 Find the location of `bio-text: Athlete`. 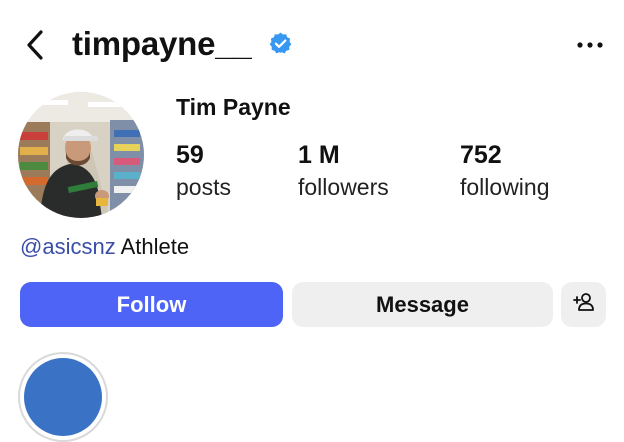

bio-text: Athlete is located at coordinates (152, 246).